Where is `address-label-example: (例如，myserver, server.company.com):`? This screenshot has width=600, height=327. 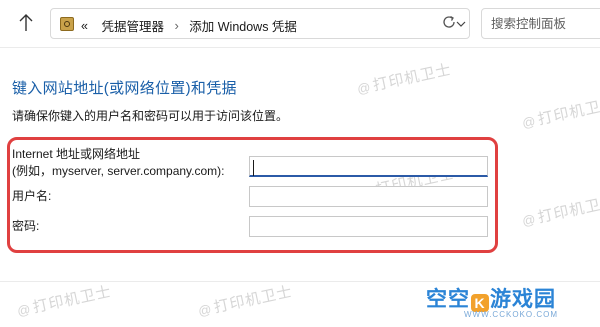
address-label-example: (例如，myserver, server.company.com): is located at coordinates (118, 171).